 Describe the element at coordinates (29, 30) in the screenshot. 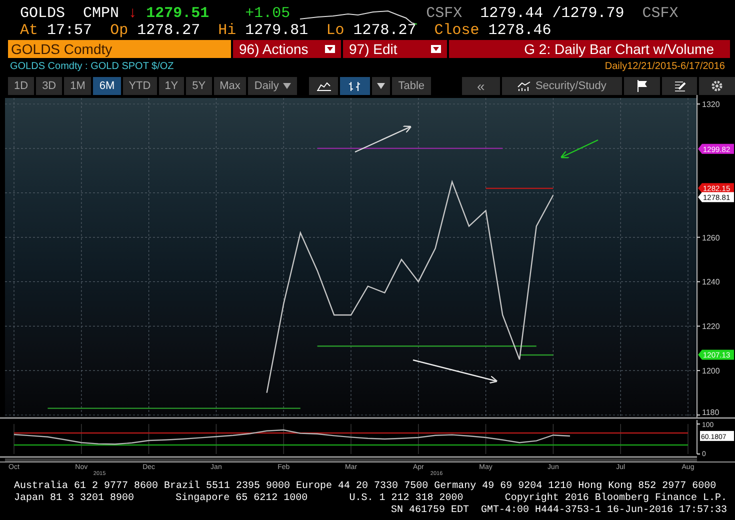

I see `stat-label: At` at that location.